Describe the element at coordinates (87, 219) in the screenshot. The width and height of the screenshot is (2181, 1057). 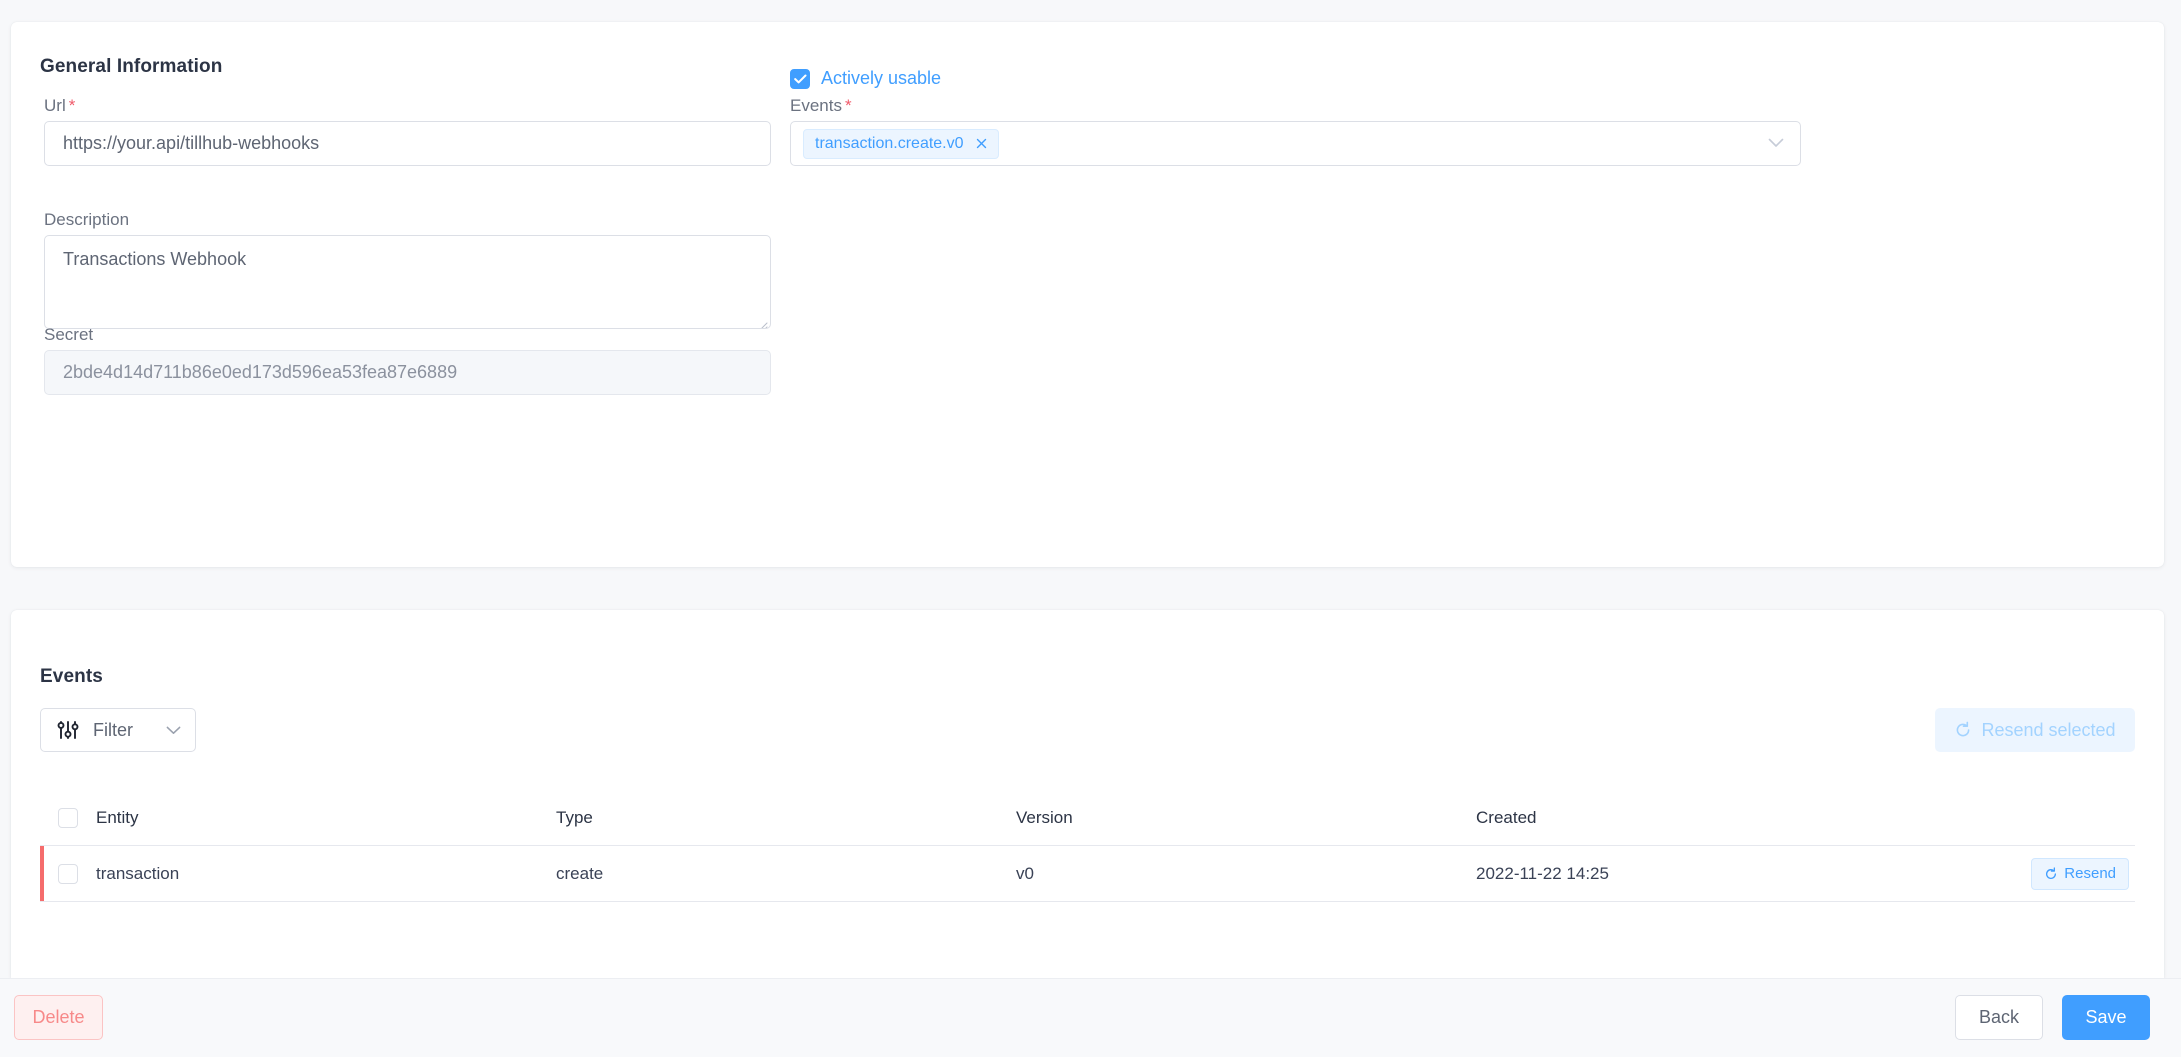
I see `description-field-label: Description` at that location.